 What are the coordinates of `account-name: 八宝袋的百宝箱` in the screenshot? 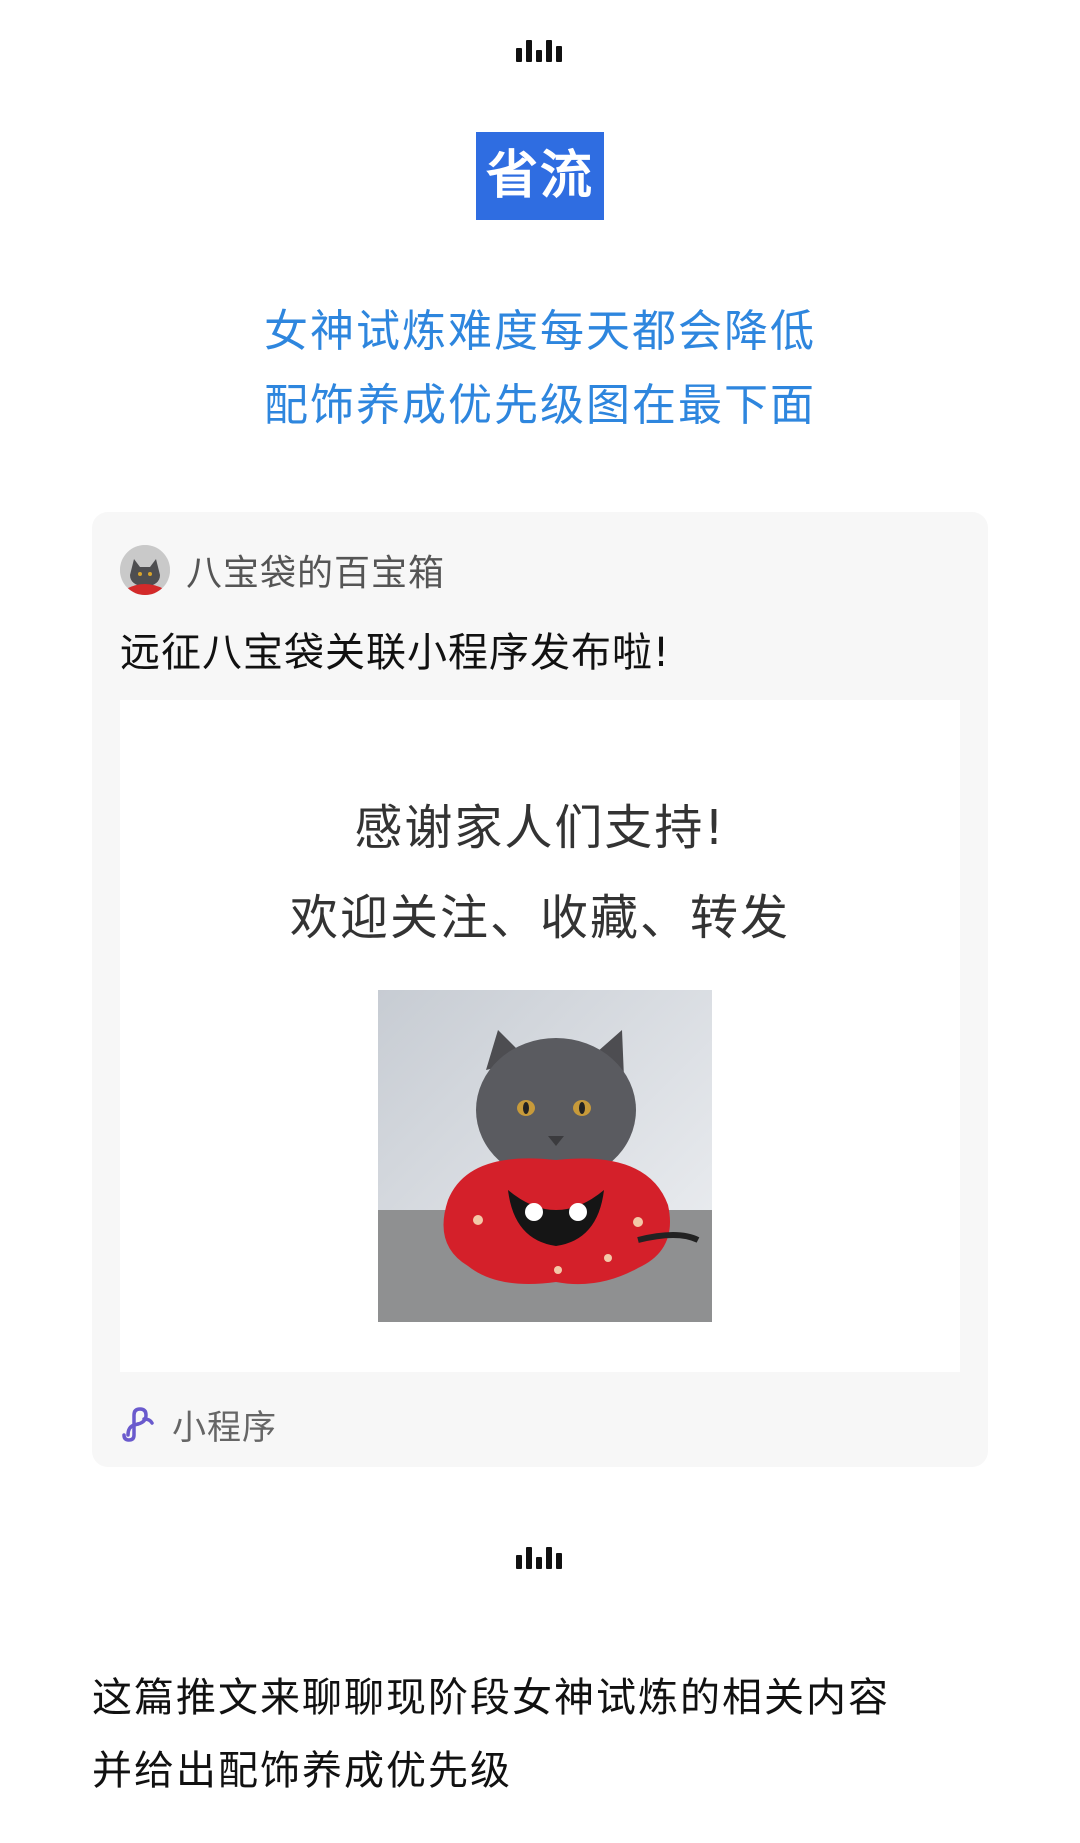 It's located at (316, 573).